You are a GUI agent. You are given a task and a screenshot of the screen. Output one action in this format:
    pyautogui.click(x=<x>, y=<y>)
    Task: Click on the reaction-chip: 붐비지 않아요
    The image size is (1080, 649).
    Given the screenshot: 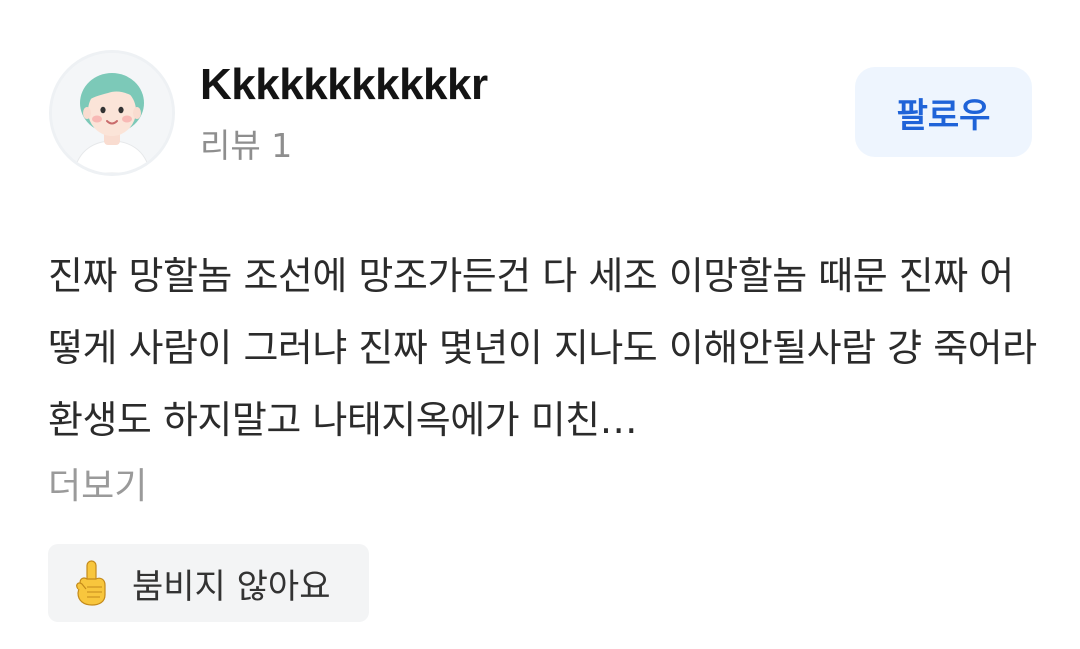 What is the action you would take?
    pyautogui.click(x=208, y=583)
    